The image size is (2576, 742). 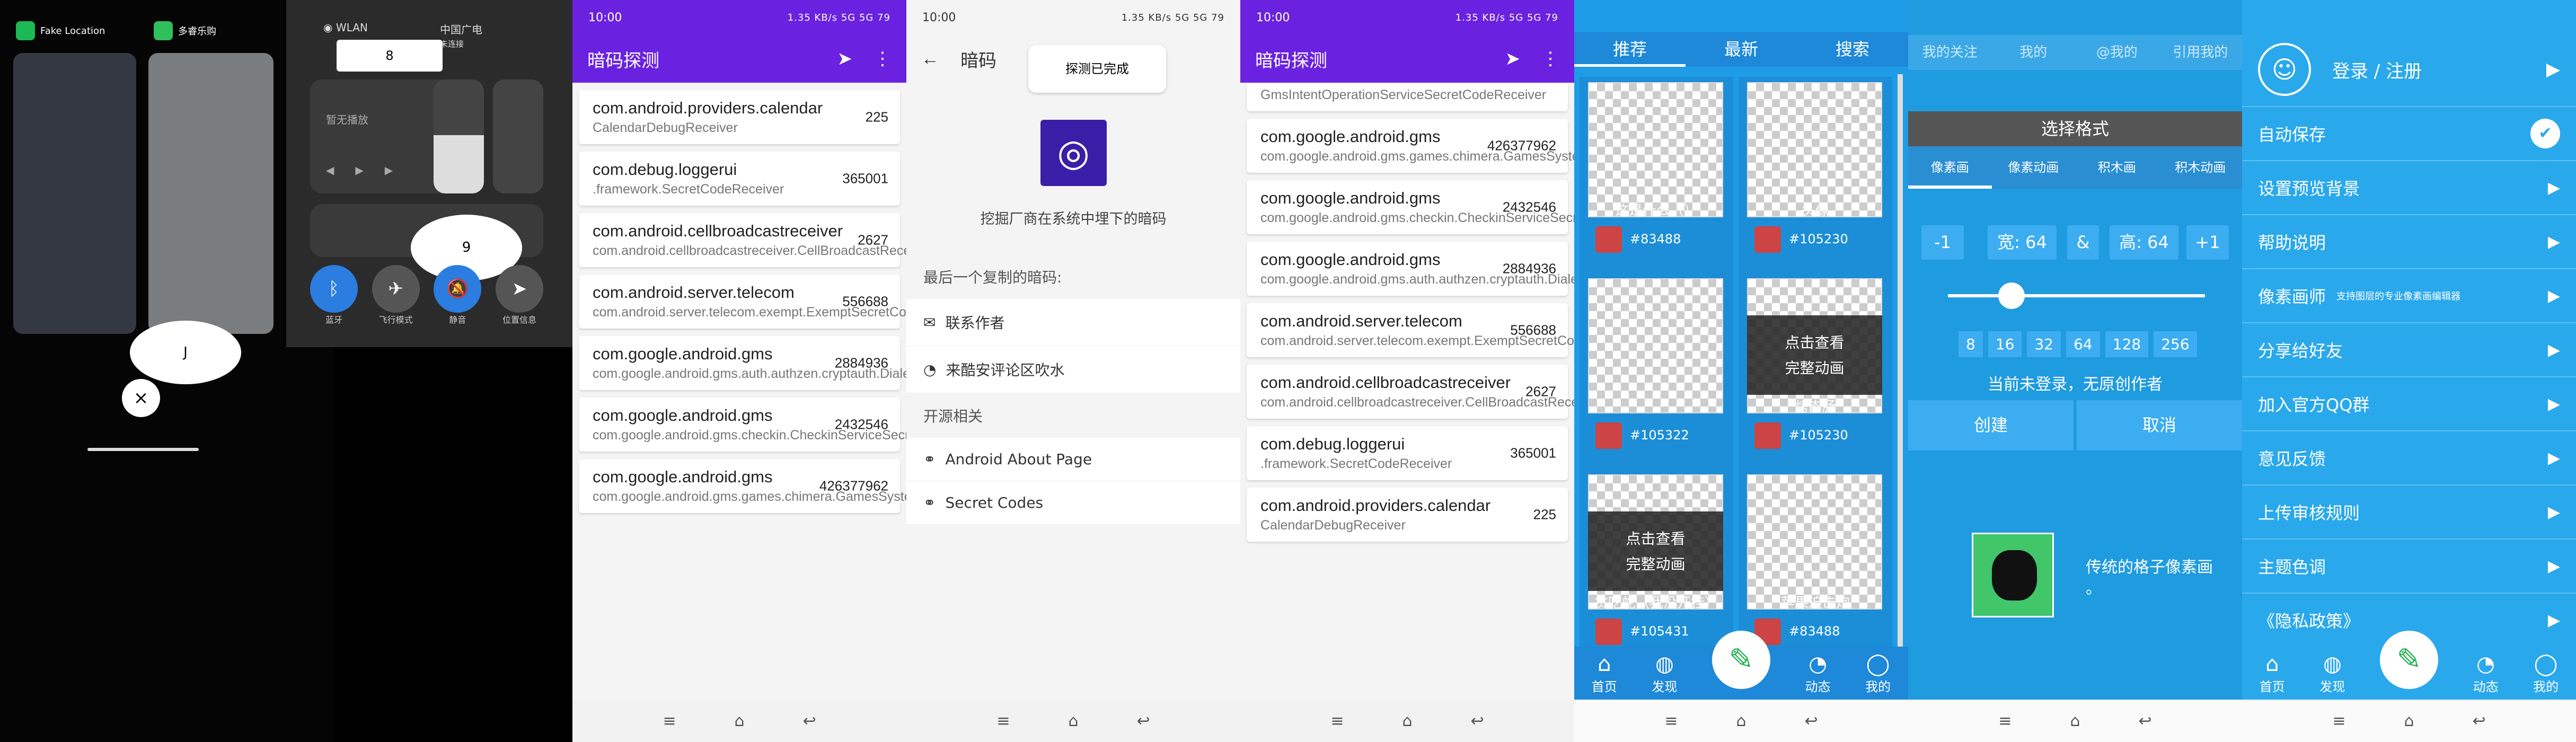 I want to click on secret-codes-row: ⚭ Secret Codes, so click(x=1073, y=503).